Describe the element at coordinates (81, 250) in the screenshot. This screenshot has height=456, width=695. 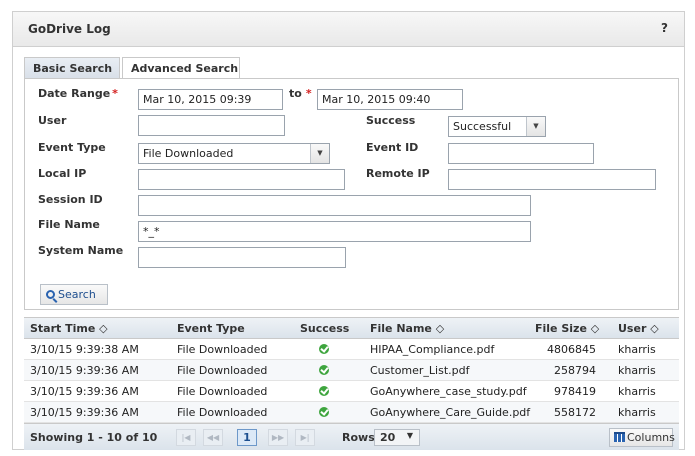
I see `system-name-label: System Name` at that location.